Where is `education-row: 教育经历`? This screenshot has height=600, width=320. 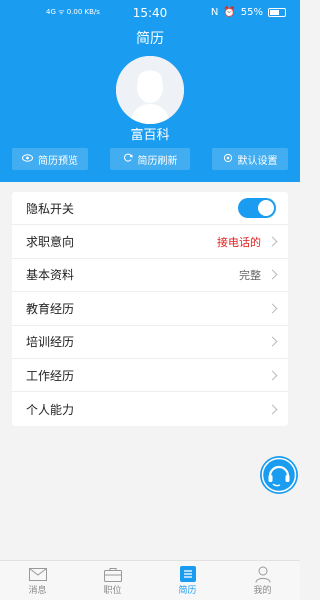
education-row: 教育经历 is located at coordinates (150, 309).